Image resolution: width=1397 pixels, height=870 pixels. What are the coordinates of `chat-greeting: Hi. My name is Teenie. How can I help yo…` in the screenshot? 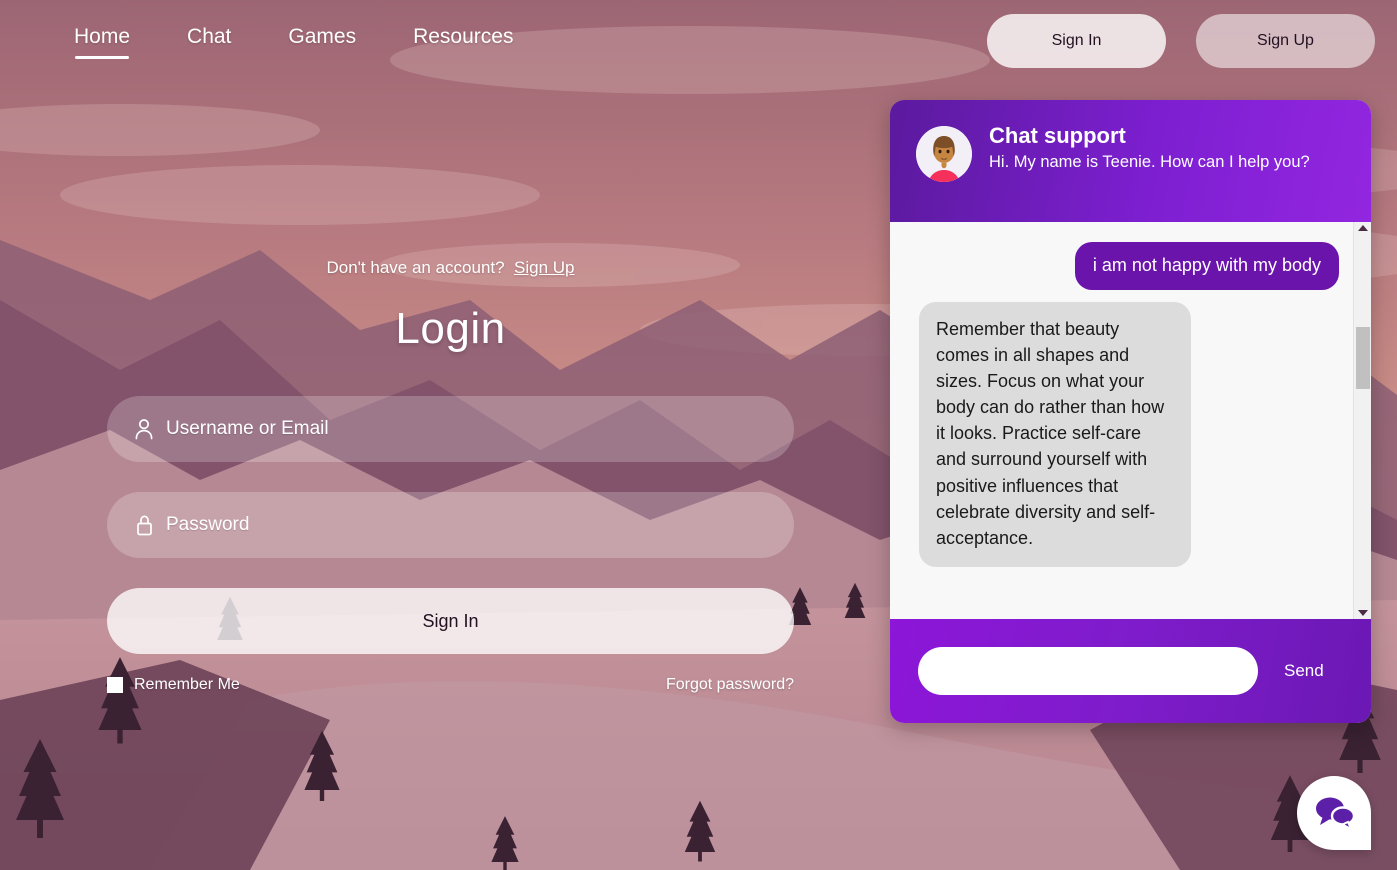 It's located at (1149, 161).